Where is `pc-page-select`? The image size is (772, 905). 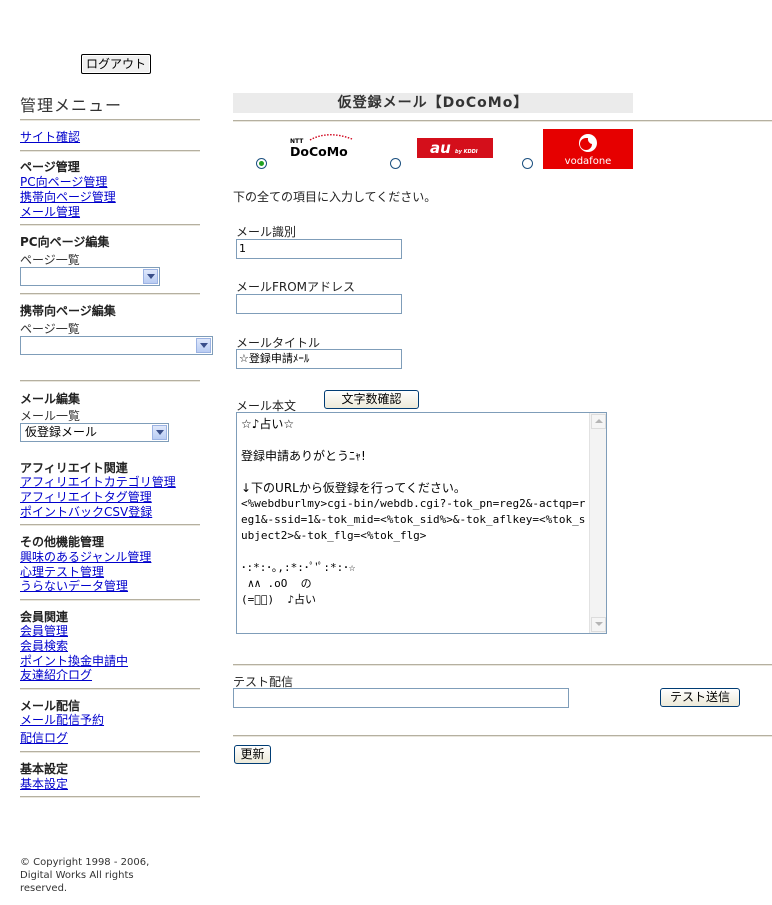 pc-page-select is located at coordinates (90, 276).